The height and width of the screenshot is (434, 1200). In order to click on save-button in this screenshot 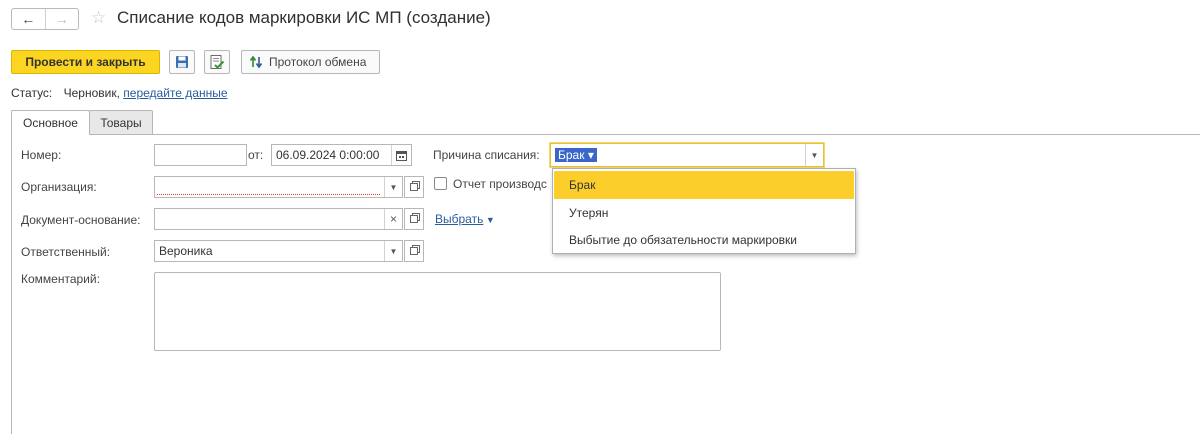, I will do `click(182, 62)`.